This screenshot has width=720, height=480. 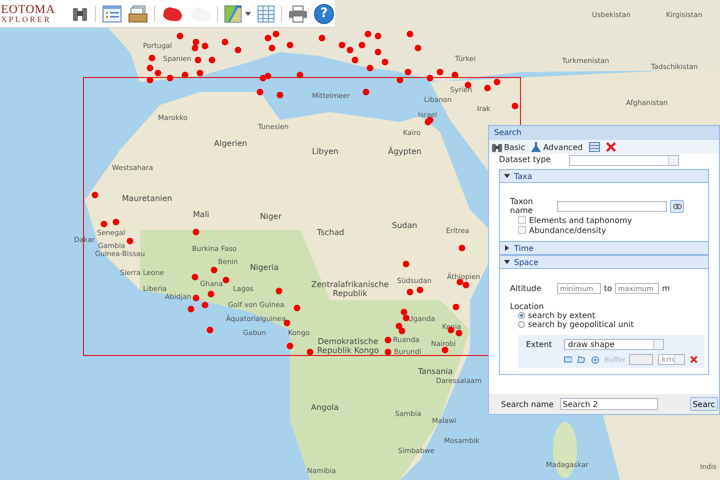 What do you see at coordinates (271, 217) in the screenshot?
I see `map-label: Niger` at bounding box center [271, 217].